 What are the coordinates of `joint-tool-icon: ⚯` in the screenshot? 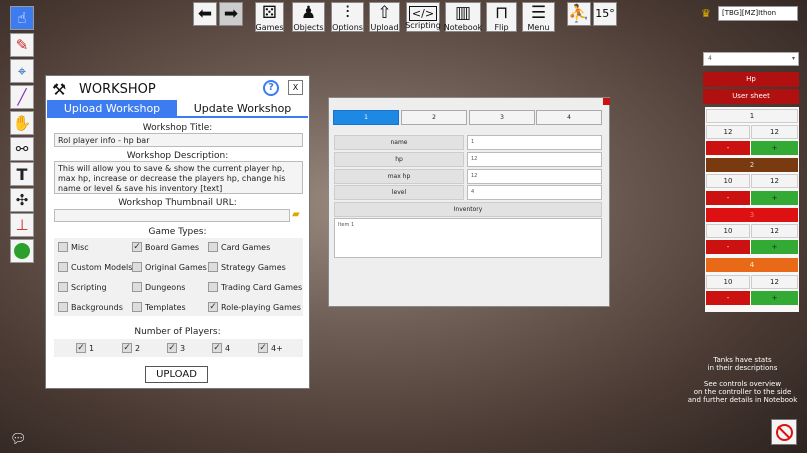 It's located at (22, 149).